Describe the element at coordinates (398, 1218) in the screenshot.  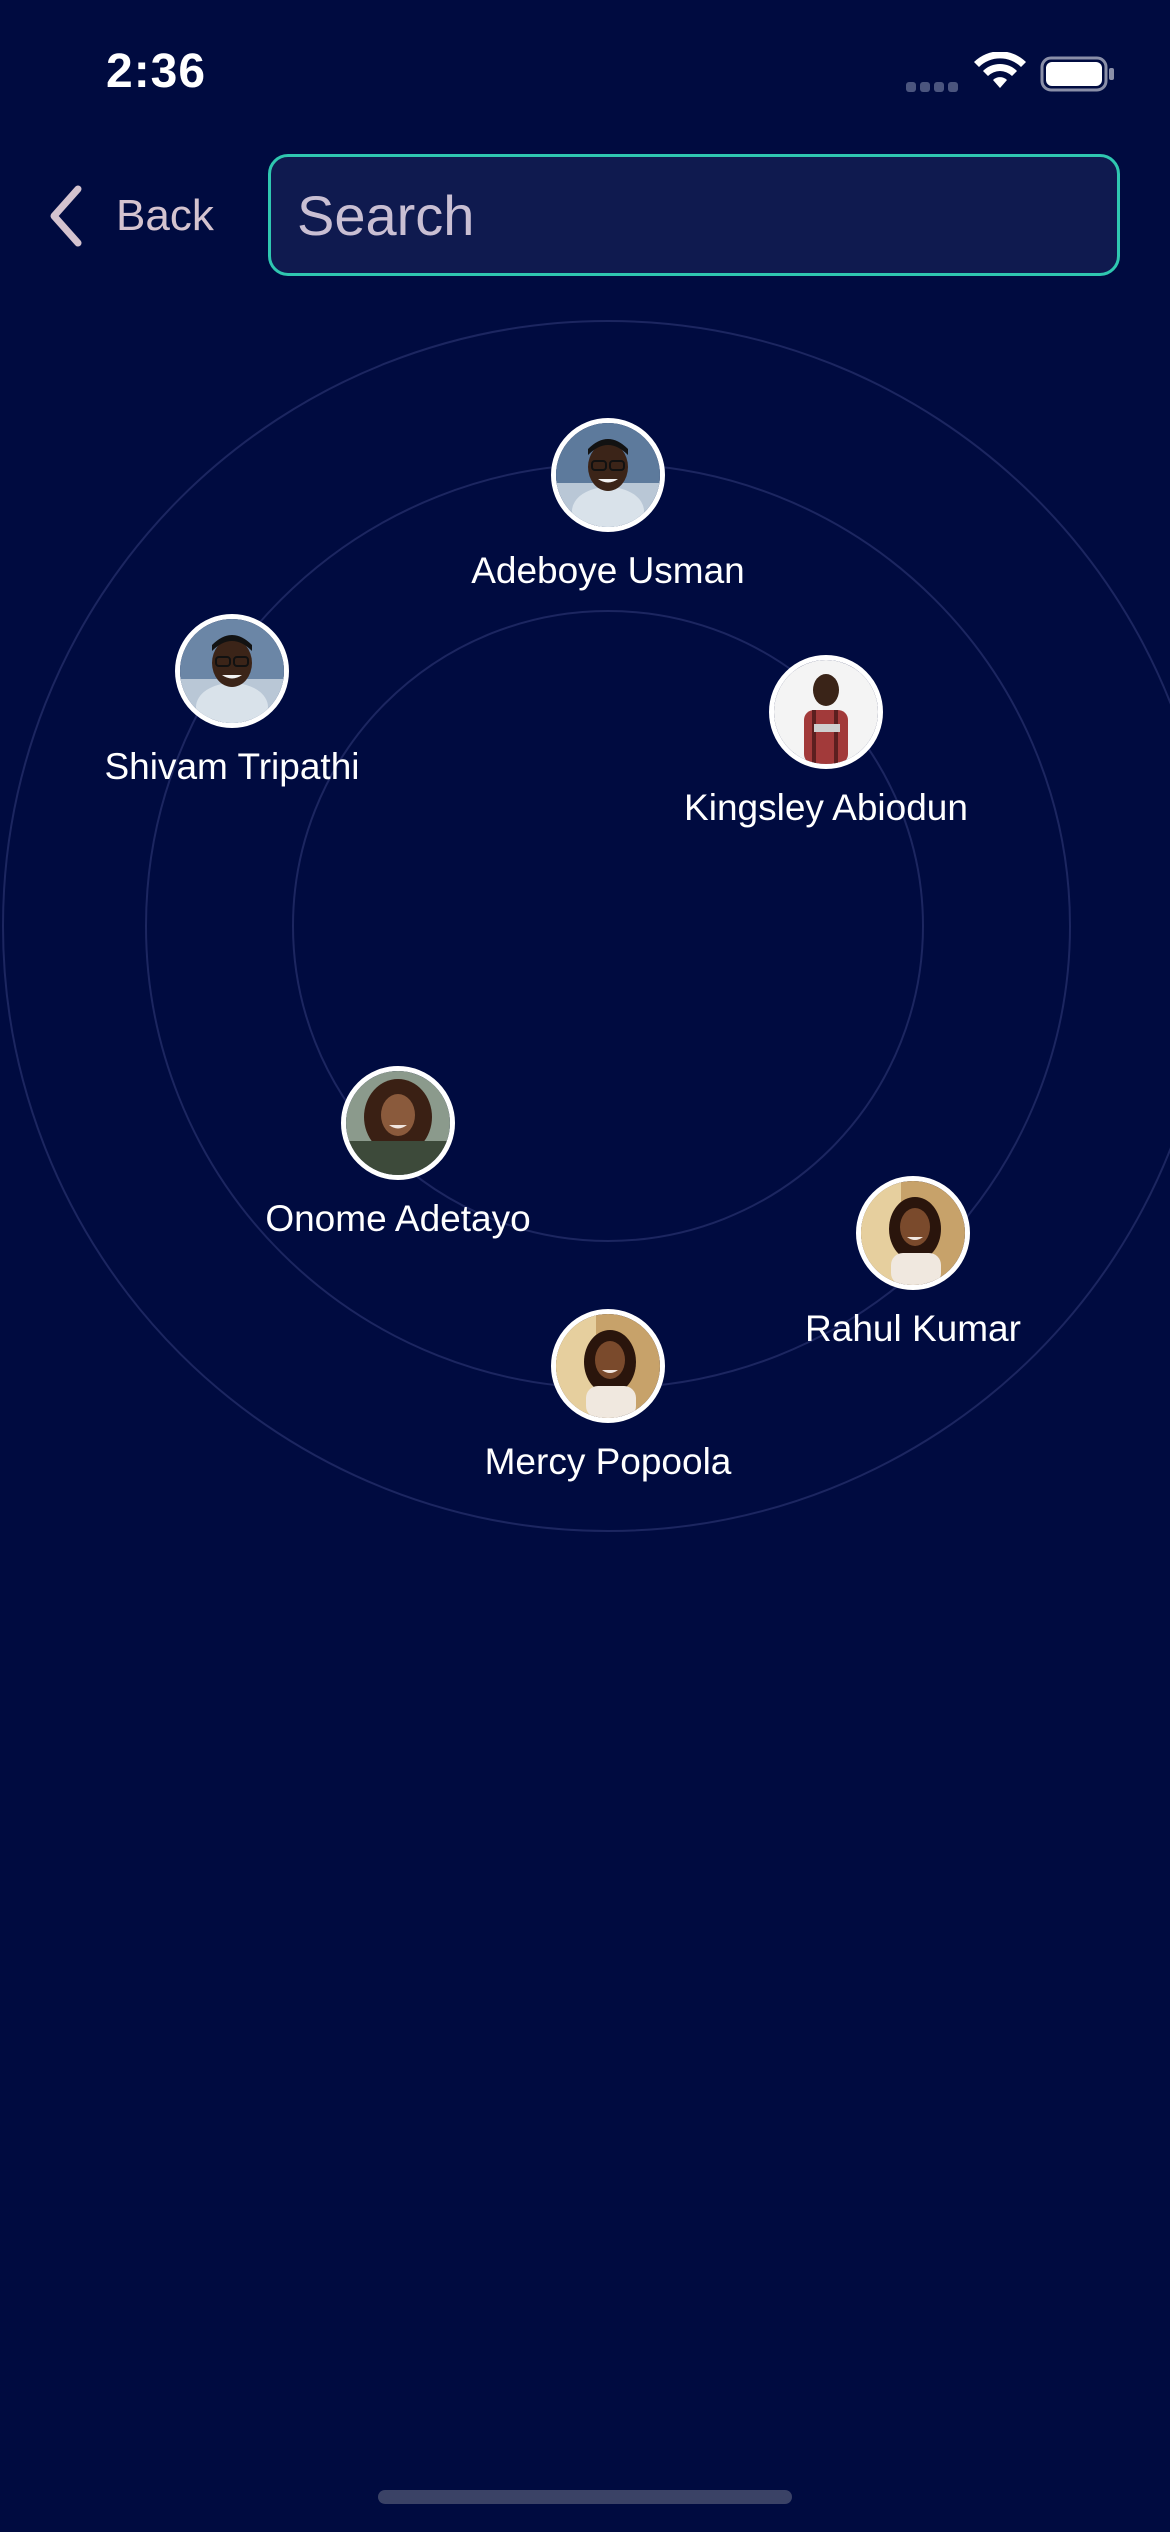
I see `person-name: Onome Adetayo` at that location.